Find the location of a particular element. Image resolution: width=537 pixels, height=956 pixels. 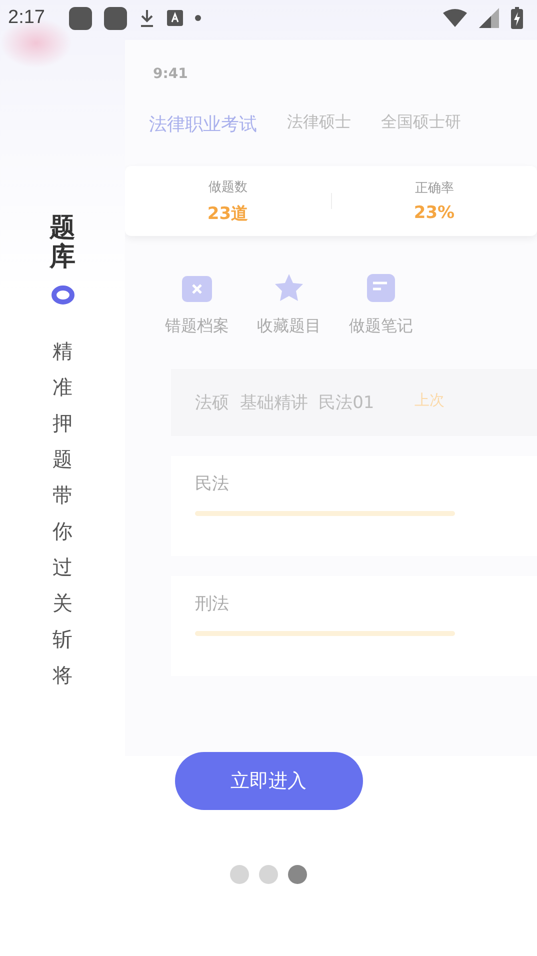

subject-name: 民法 is located at coordinates (212, 484).